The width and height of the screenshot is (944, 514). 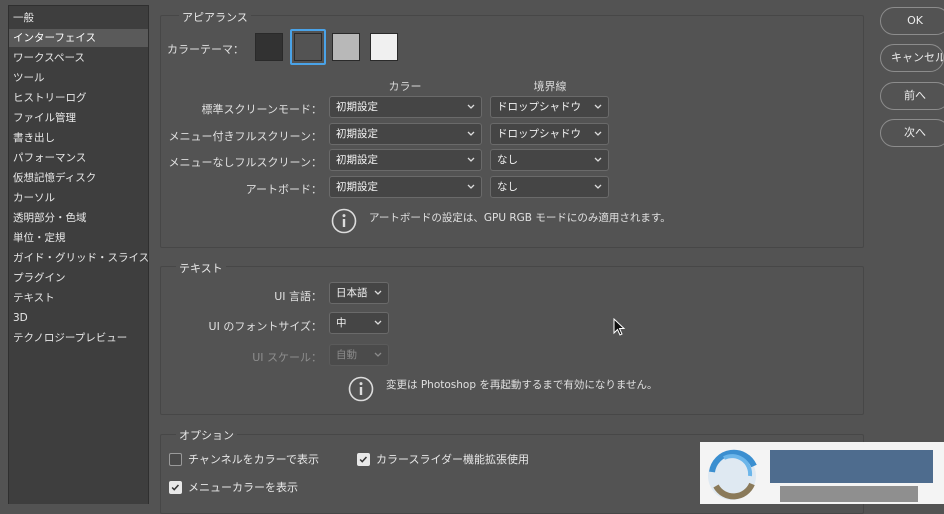 I want to click on sidebar-item: テキスト, so click(x=78, y=298).